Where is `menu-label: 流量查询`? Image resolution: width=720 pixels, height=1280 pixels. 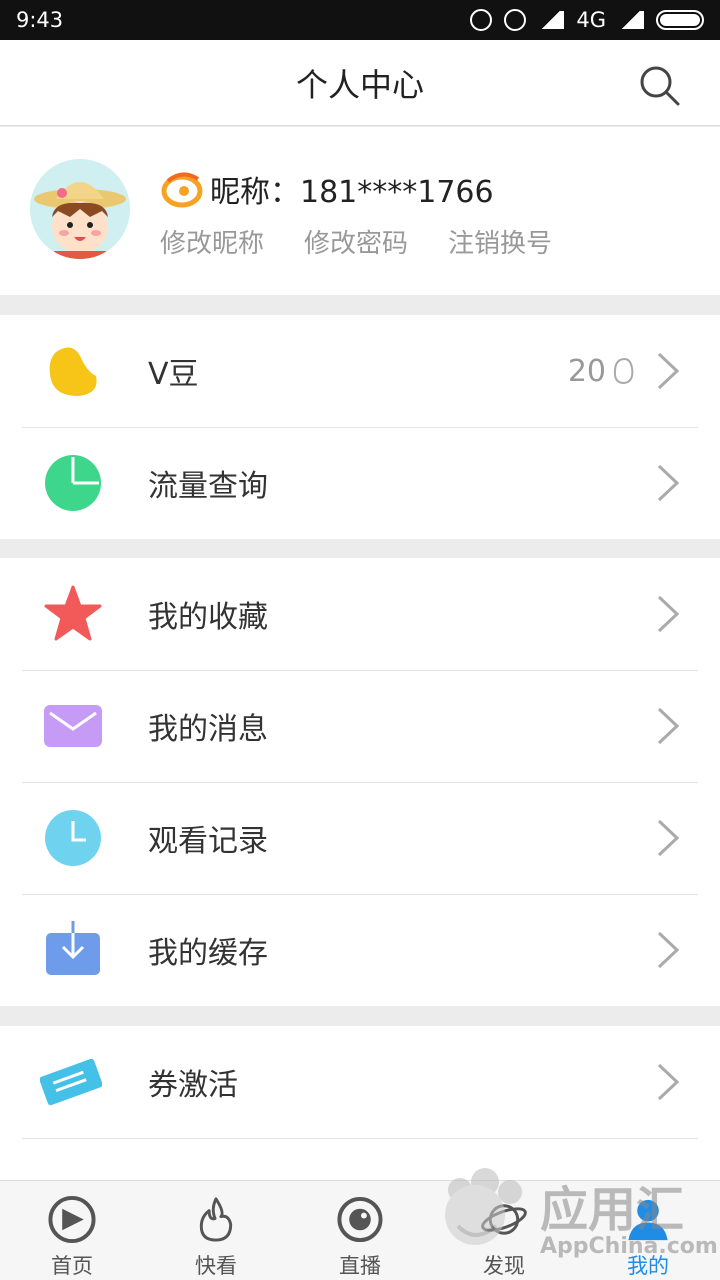 menu-label: 流量查询 is located at coordinates (208, 486).